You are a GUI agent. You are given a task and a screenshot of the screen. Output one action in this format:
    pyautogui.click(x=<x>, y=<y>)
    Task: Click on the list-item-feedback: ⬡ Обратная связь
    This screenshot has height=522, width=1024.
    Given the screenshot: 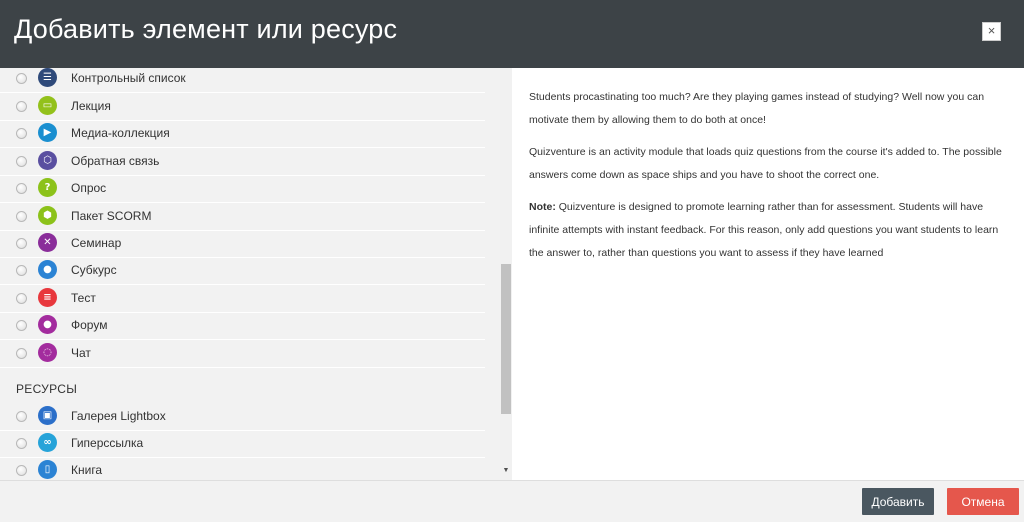 What is the action you would take?
    pyautogui.click(x=242, y=162)
    